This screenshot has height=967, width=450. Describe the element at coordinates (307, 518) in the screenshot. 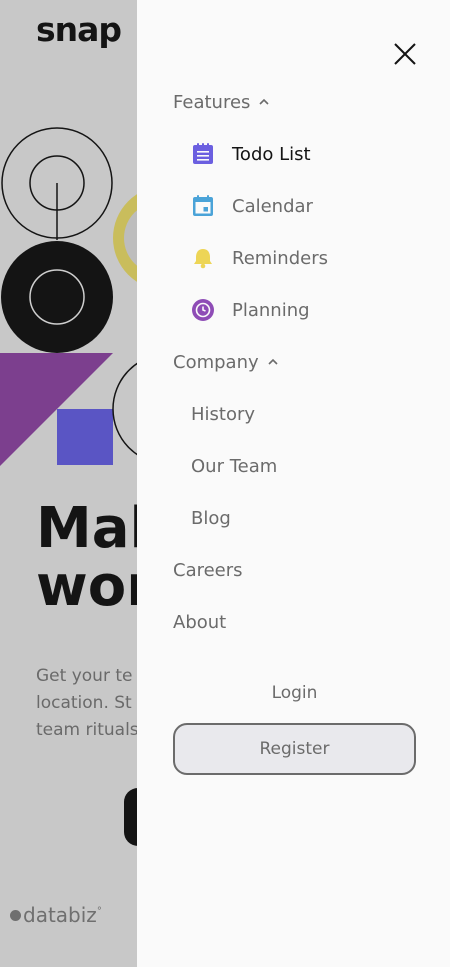

I see `submenu-item-blog: Blog` at that location.